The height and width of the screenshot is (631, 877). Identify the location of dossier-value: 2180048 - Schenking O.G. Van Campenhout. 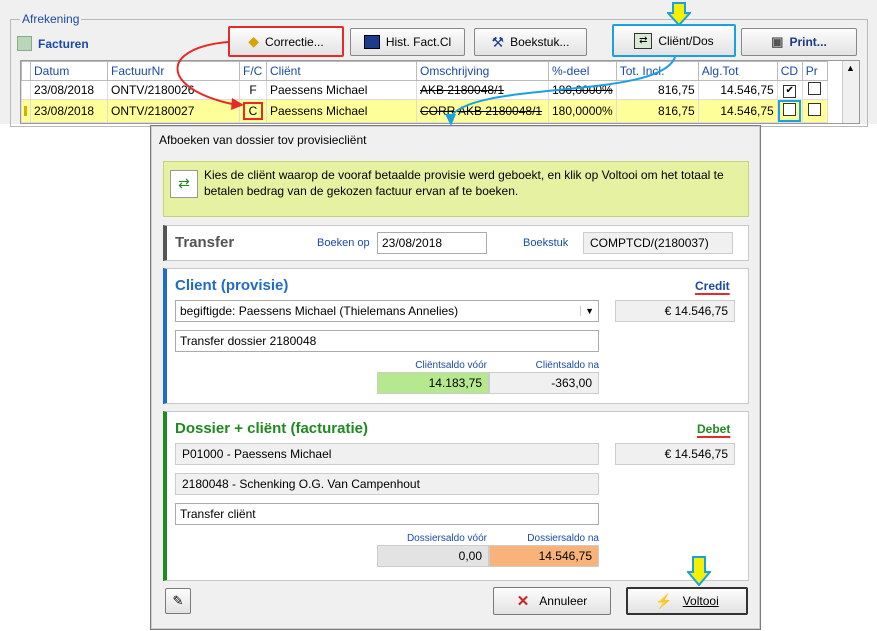
(387, 484).